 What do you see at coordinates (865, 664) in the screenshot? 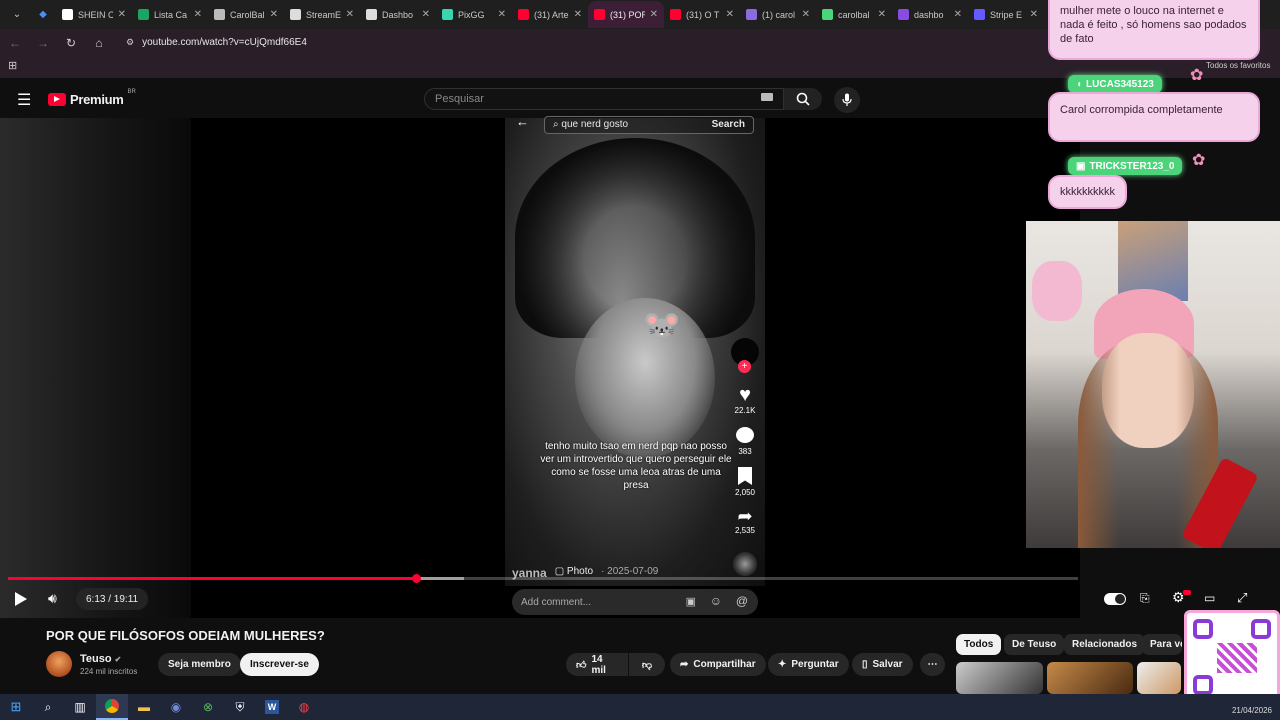
I see `save-icon: ▯` at bounding box center [865, 664].